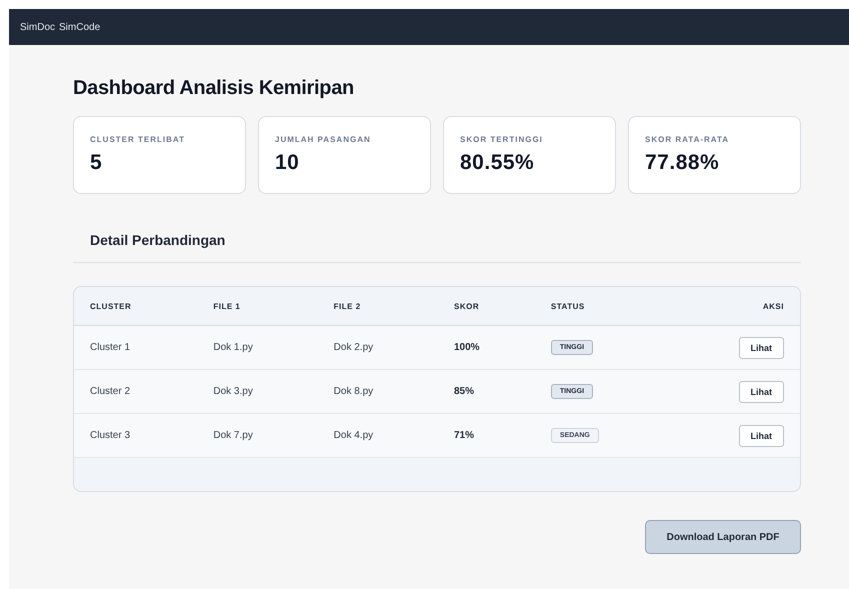 This screenshot has height=589, width=849. What do you see at coordinates (723, 537) in the screenshot?
I see `download-pdf-button: Download Laporan PDF` at bounding box center [723, 537].